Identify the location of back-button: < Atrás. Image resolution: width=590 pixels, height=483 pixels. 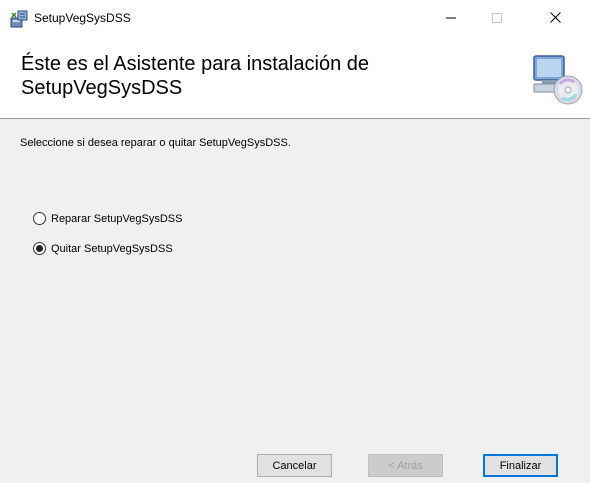
(405, 465).